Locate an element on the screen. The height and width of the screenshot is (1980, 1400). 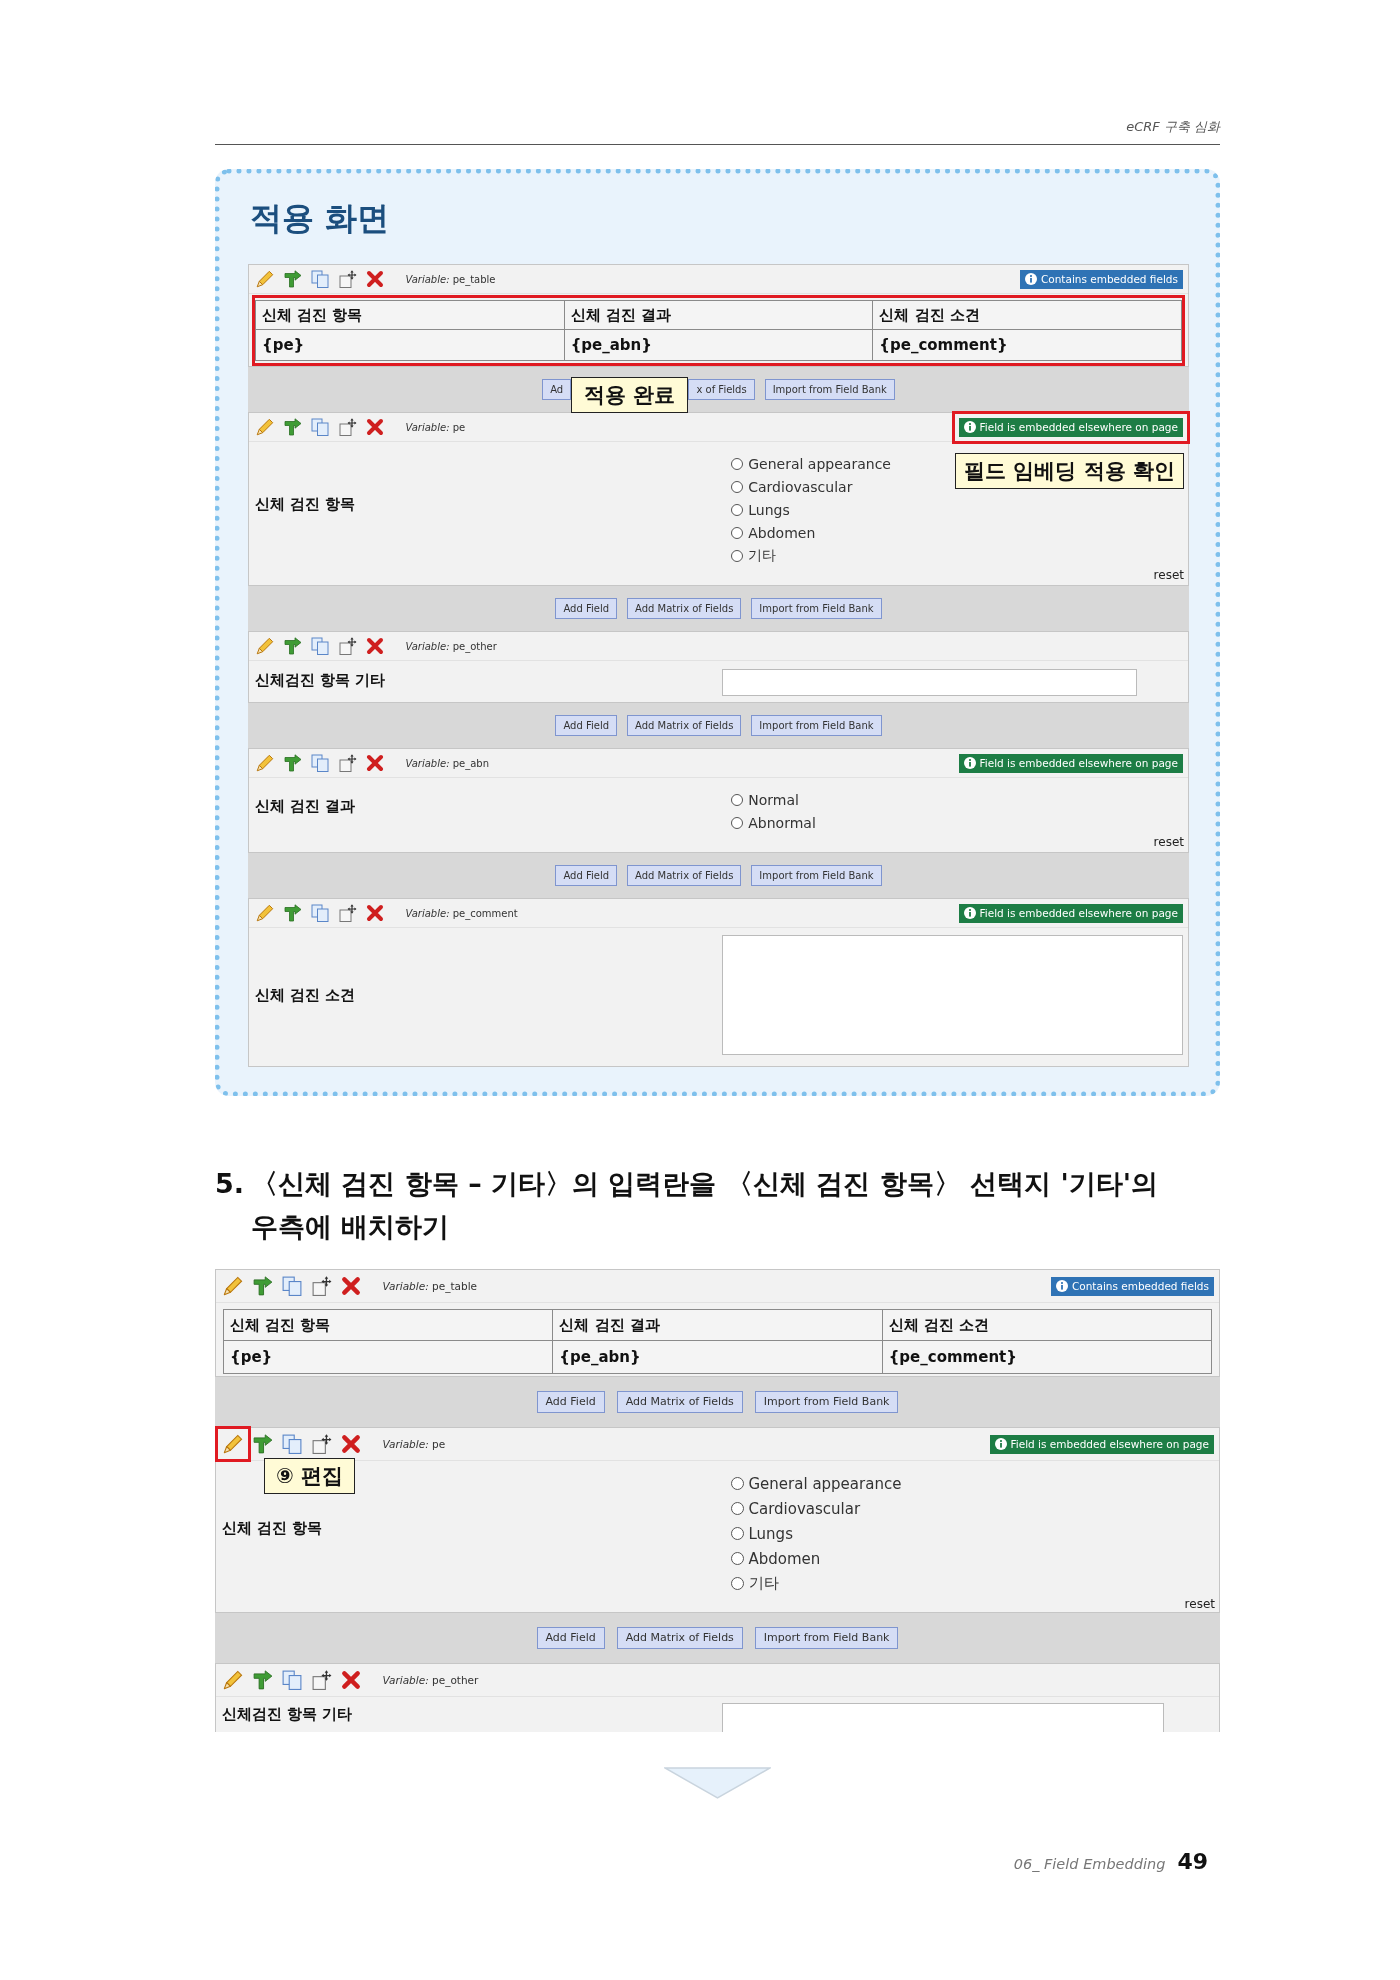
table-cell: {pe_comment} is located at coordinates (1027, 345).